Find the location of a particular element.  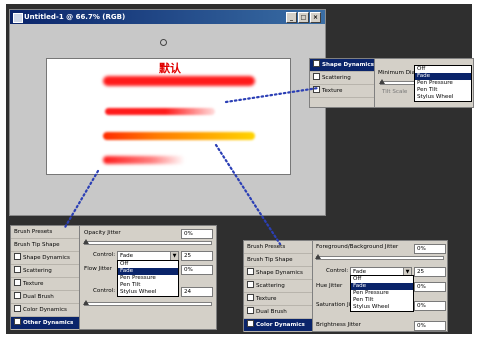

connector-right is located at coordinates (248, 194).